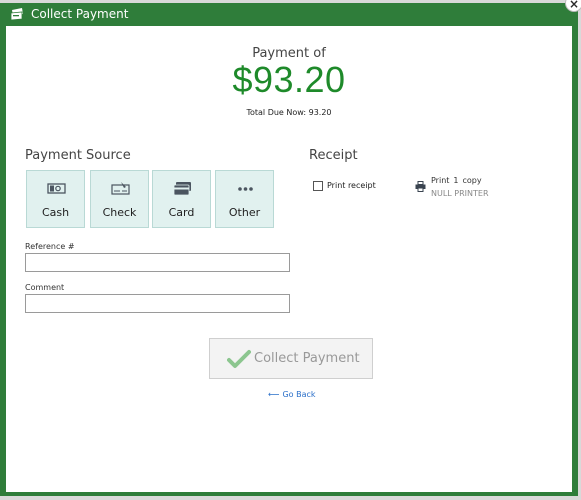 The image size is (581, 500). I want to click on go-back-link: ⟵ Go Back, so click(292, 394).